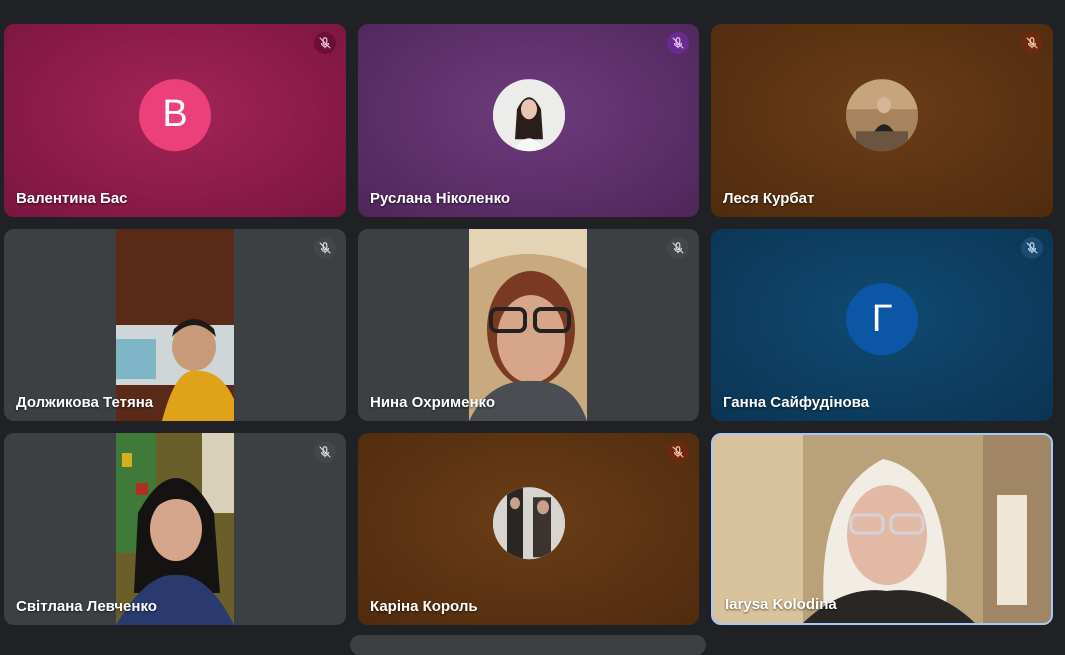  I want to click on avatar-initial: В, so click(175, 114).